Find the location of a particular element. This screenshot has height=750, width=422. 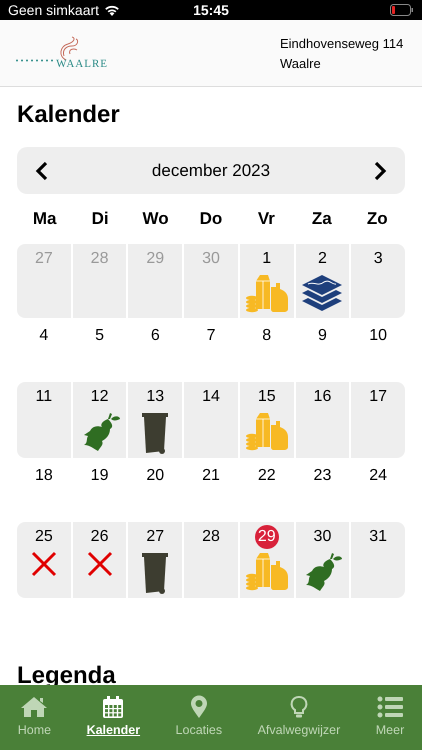

next-month-chevron-icon is located at coordinates (379, 170).